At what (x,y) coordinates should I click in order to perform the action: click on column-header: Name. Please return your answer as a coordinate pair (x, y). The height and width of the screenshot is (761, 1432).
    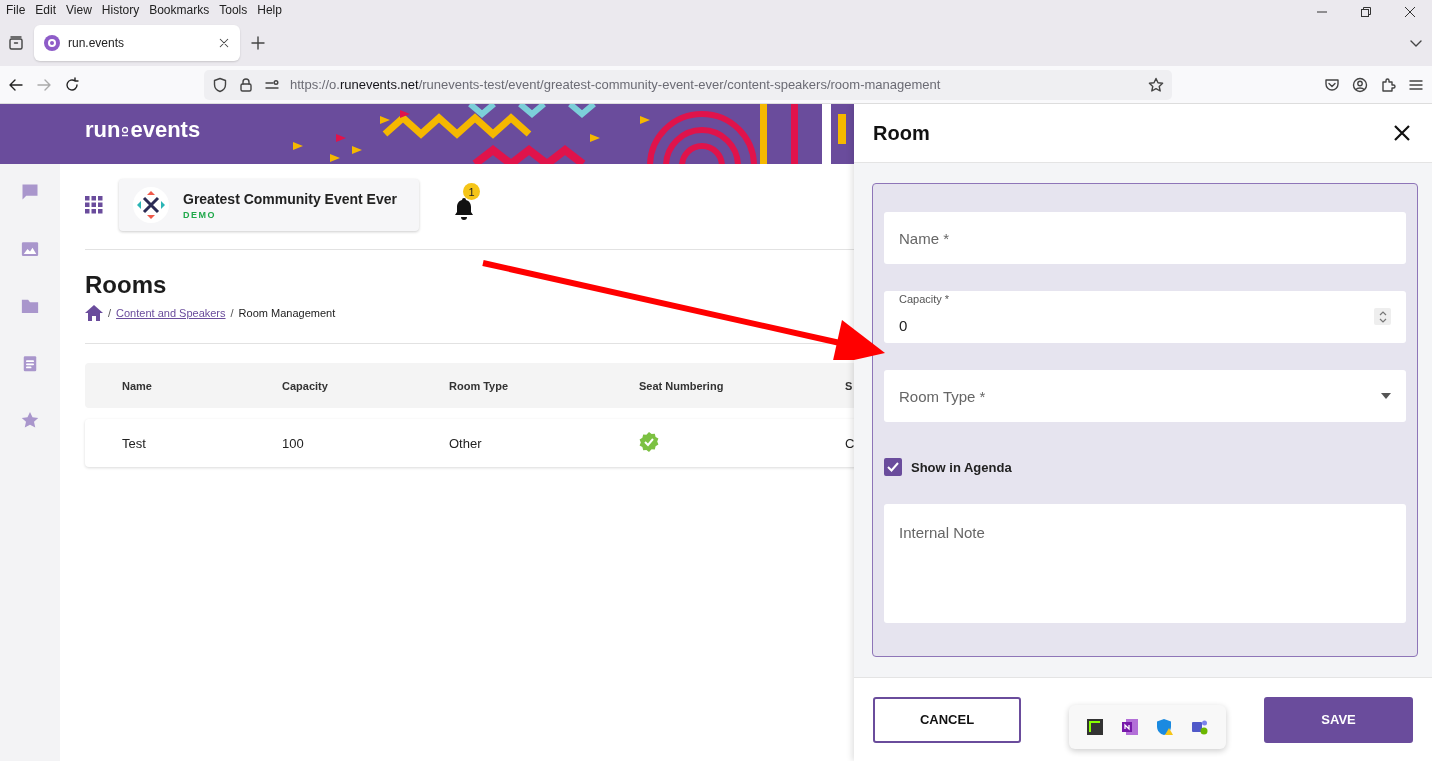
    Looking at the image, I should click on (137, 385).